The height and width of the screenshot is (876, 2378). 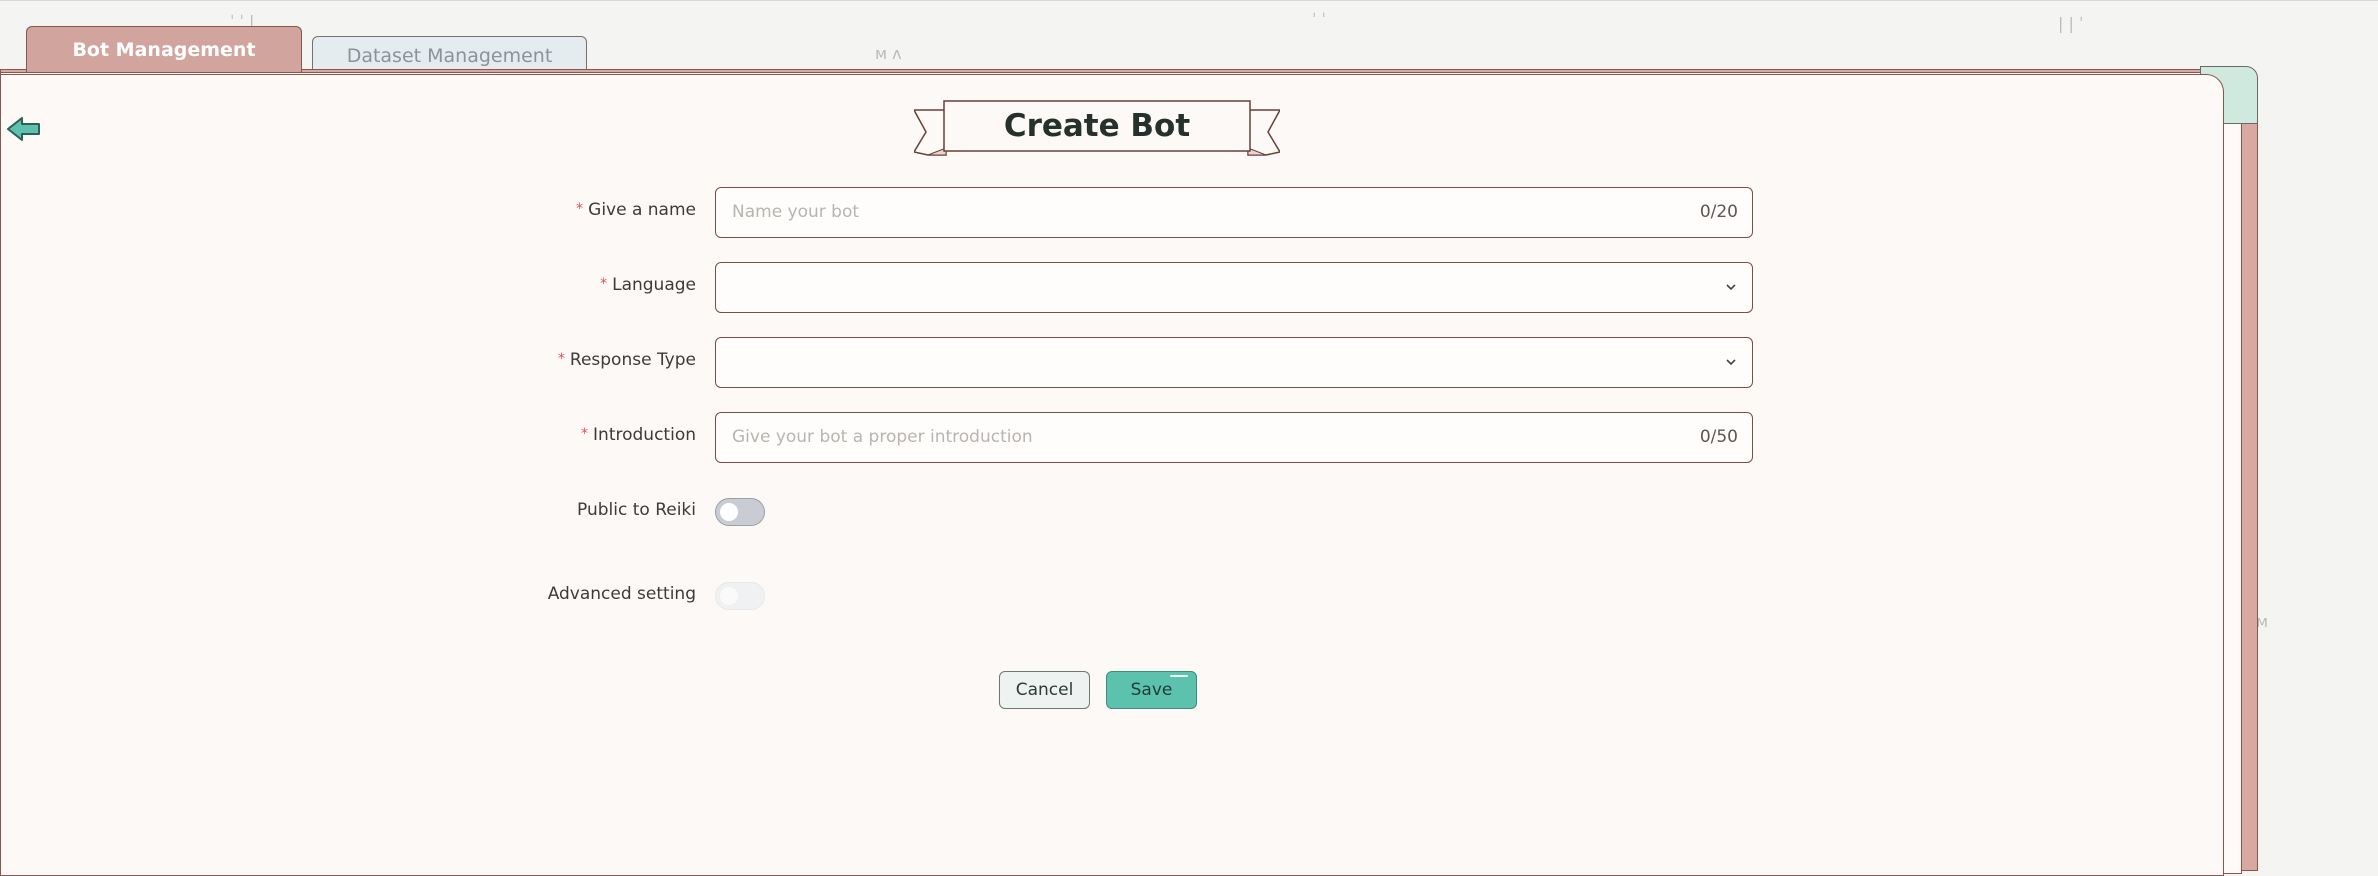 What do you see at coordinates (888, 53) in the screenshot?
I see `decor-grass: ᴍ ʌ` at bounding box center [888, 53].